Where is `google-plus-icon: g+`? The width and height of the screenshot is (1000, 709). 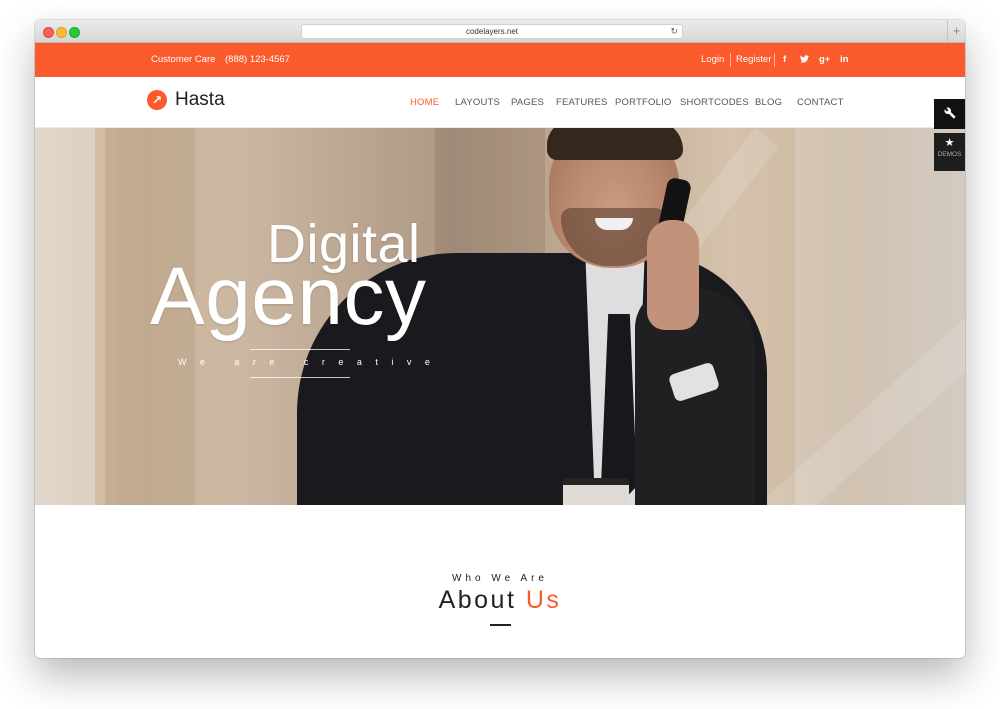 google-plus-icon: g+ is located at coordinates (824, 60).